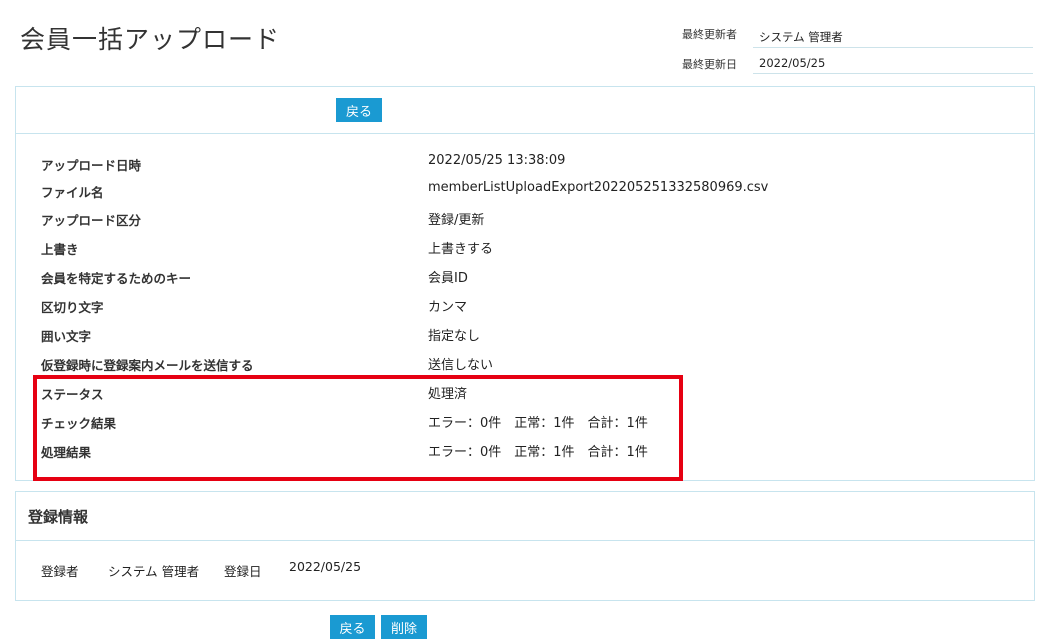  I want to click on back-button-top: 戻る, so click(359, 110).